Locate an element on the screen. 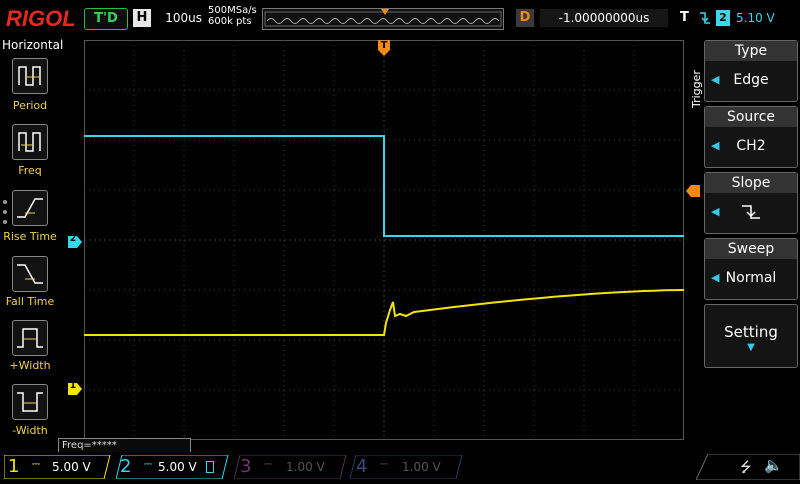  down-arrow-icon: ▼ is located at coordinates (751, 347).